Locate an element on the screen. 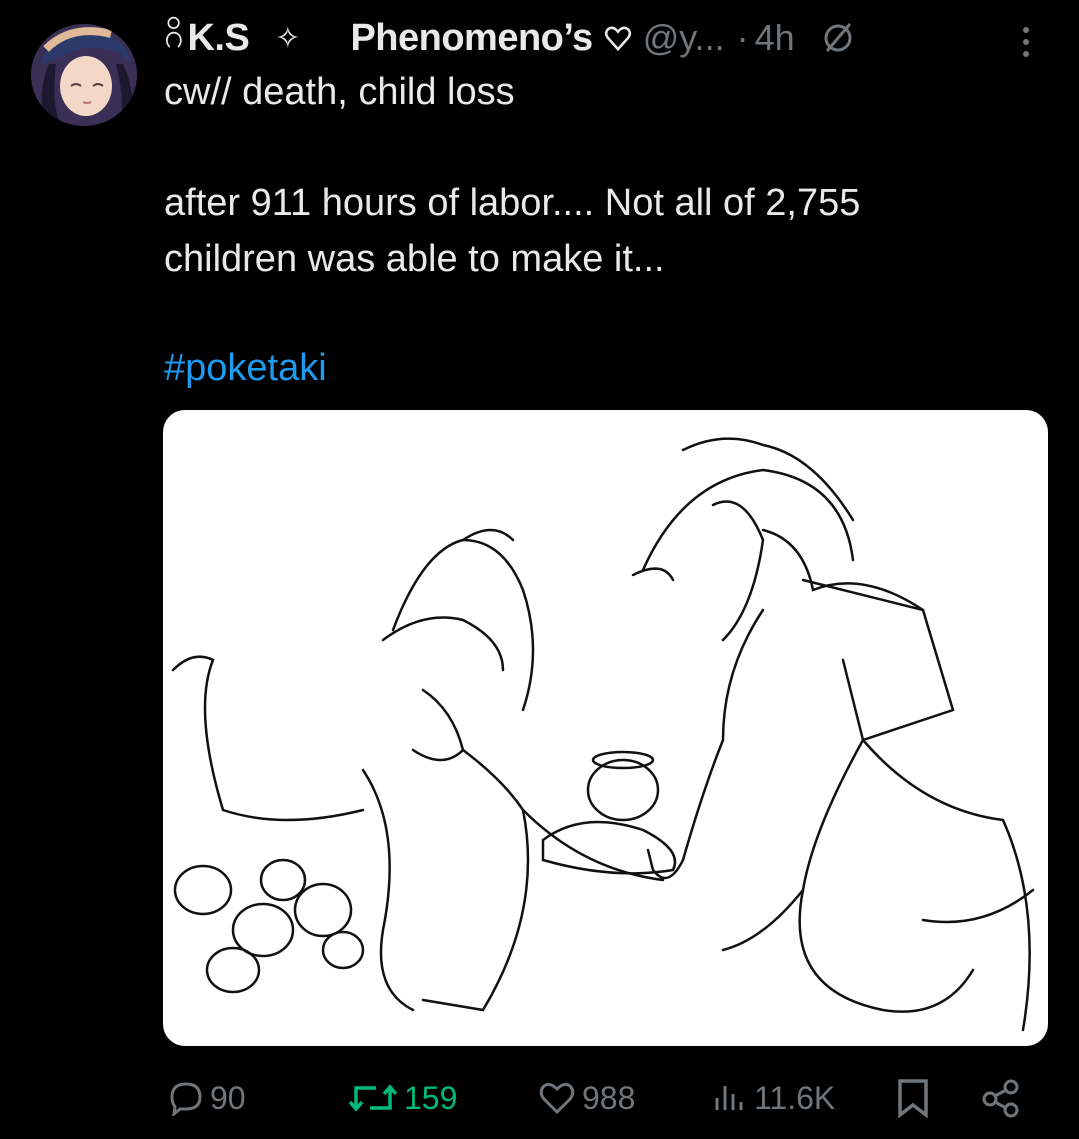 Image resolution: width=1079 pixels, height=1139 pixels. author-diamond: ✧ is located at coordinates (288, 38).